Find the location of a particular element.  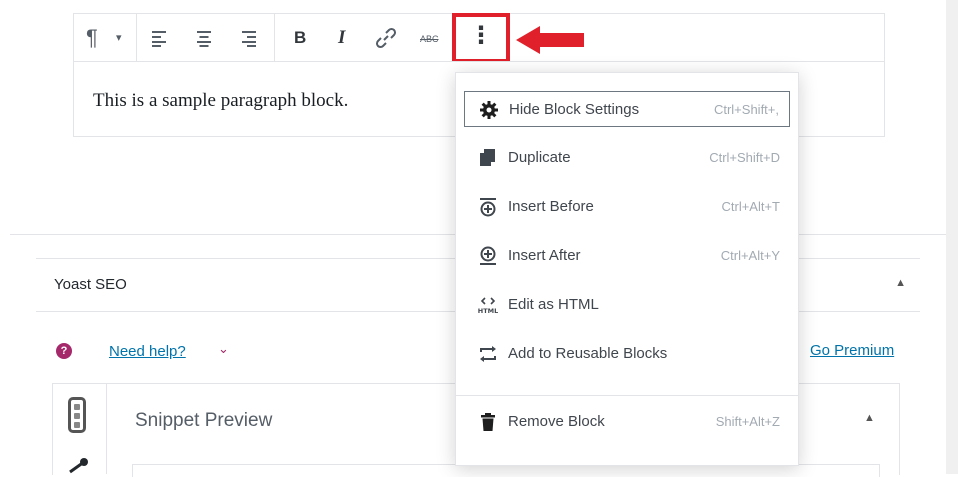

trash-icon is located at coordinates (488, 422).